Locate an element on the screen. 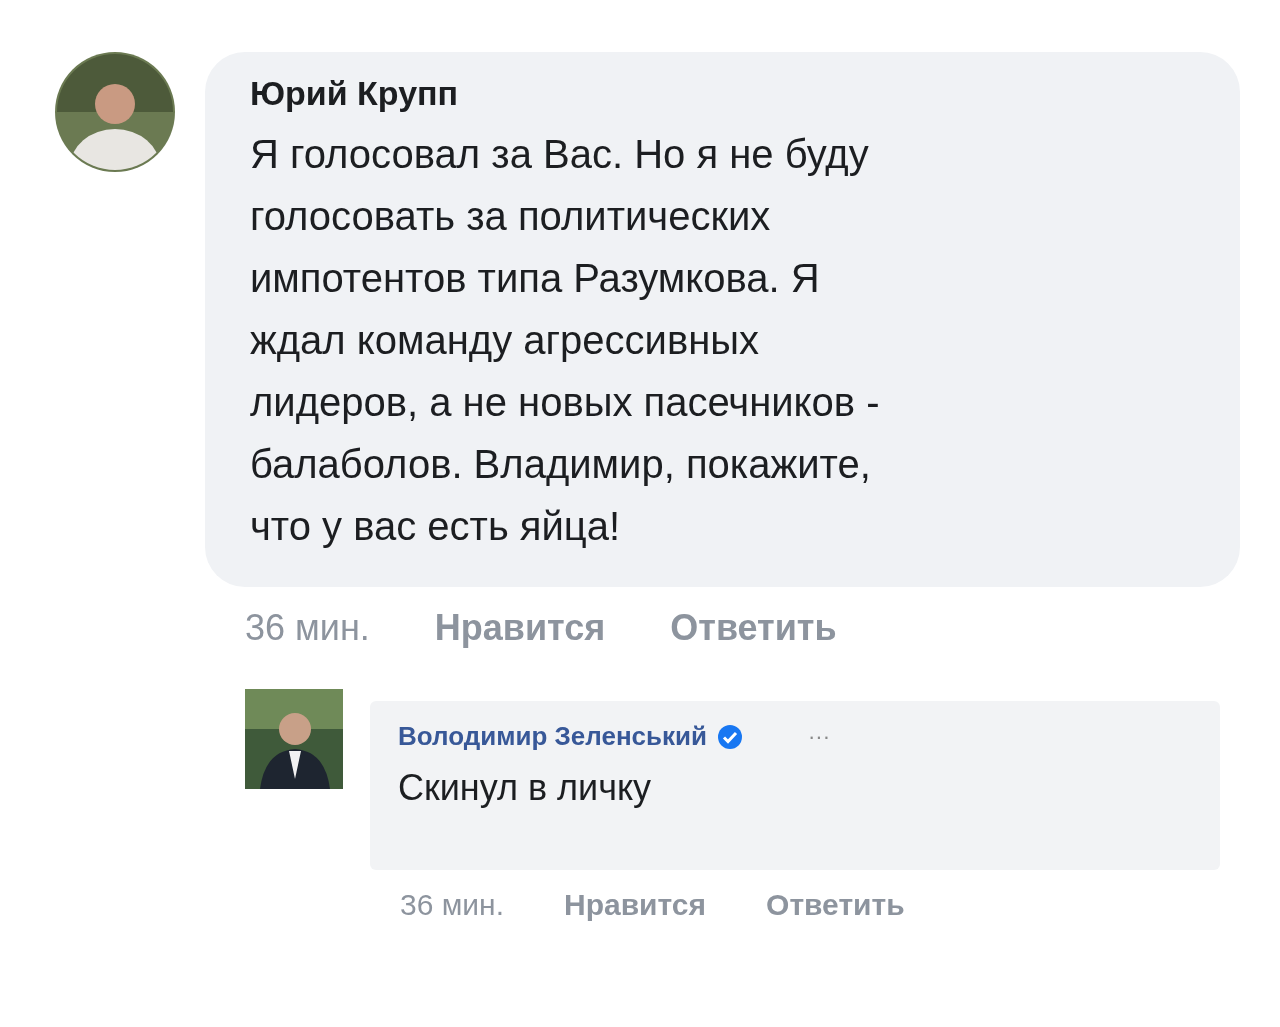 This screenshot has width=1280, height=1027. author-name: Володимир Зеленський is located at coordinates (553, 736).